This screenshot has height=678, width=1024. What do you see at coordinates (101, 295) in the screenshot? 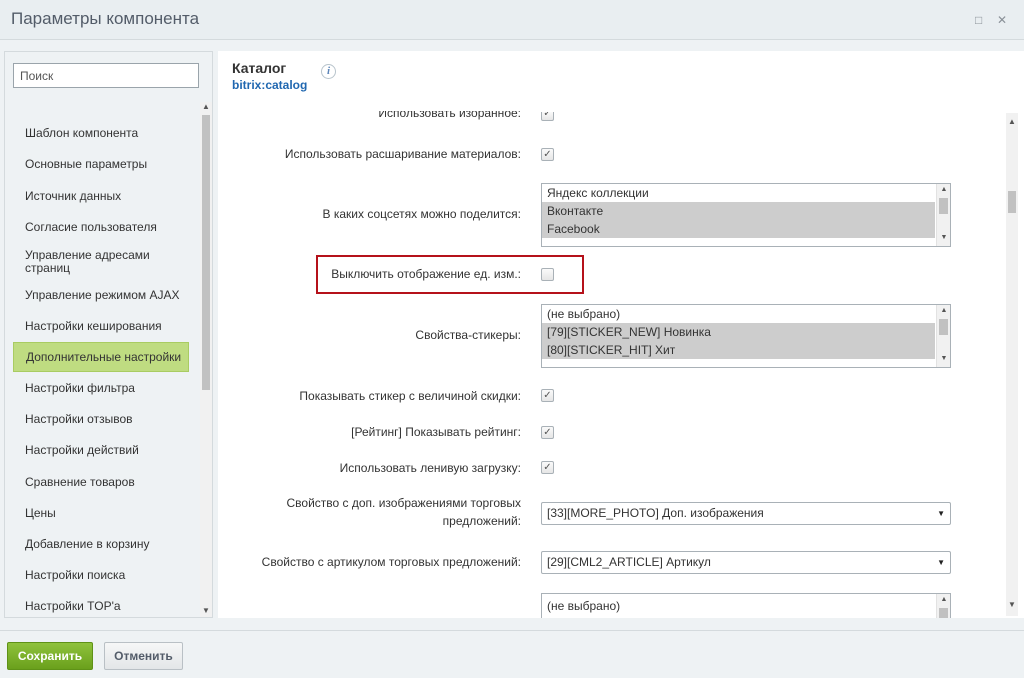
I see `sidebar-item-ajax-mode: Управление режимом AJAX` at bounding box center [101, 295].